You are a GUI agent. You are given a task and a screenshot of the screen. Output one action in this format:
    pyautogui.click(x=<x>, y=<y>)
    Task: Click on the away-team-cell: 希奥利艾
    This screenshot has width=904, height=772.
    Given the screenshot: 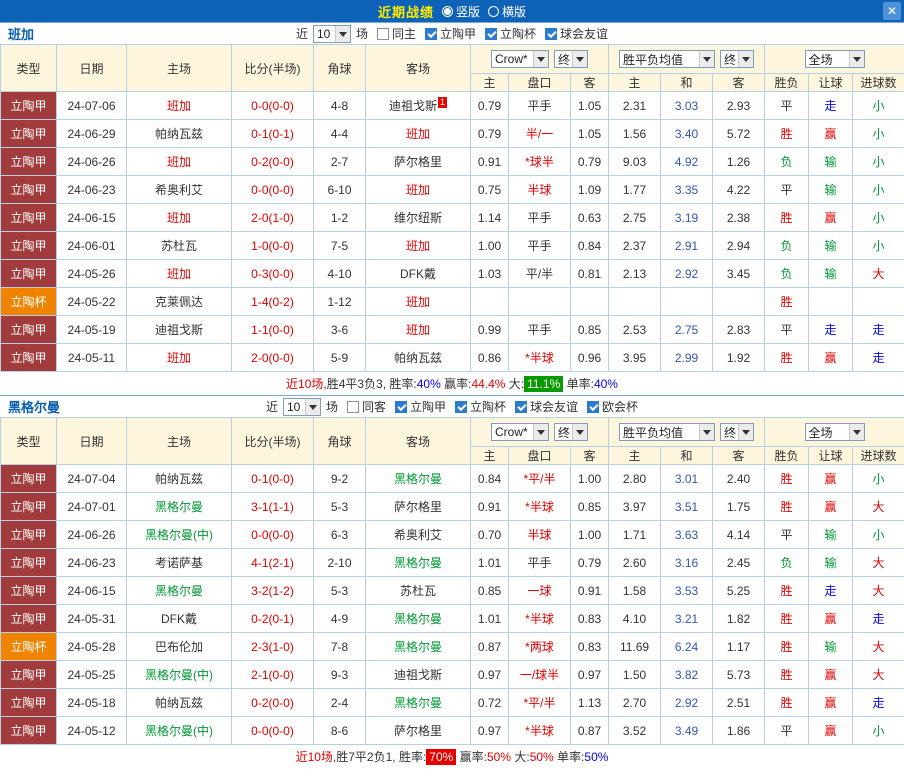 What is the action you would take?
    pyautogui.click(x=418, y=534)
    